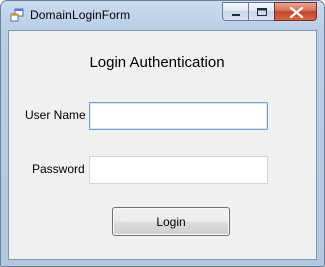 Image resolution: width=325 pixels, height=267 pixels. I want to click on maximize-button, so click(261, 11).